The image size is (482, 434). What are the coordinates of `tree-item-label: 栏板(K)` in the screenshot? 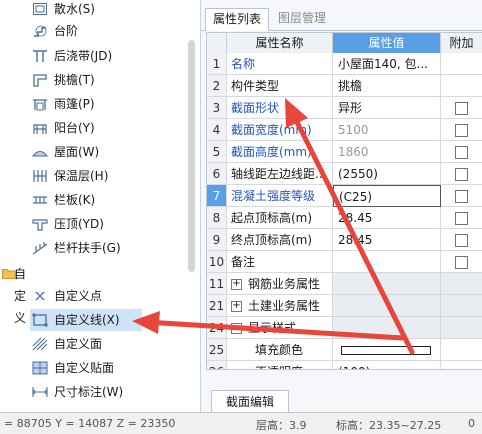 It's located at (75, 200).